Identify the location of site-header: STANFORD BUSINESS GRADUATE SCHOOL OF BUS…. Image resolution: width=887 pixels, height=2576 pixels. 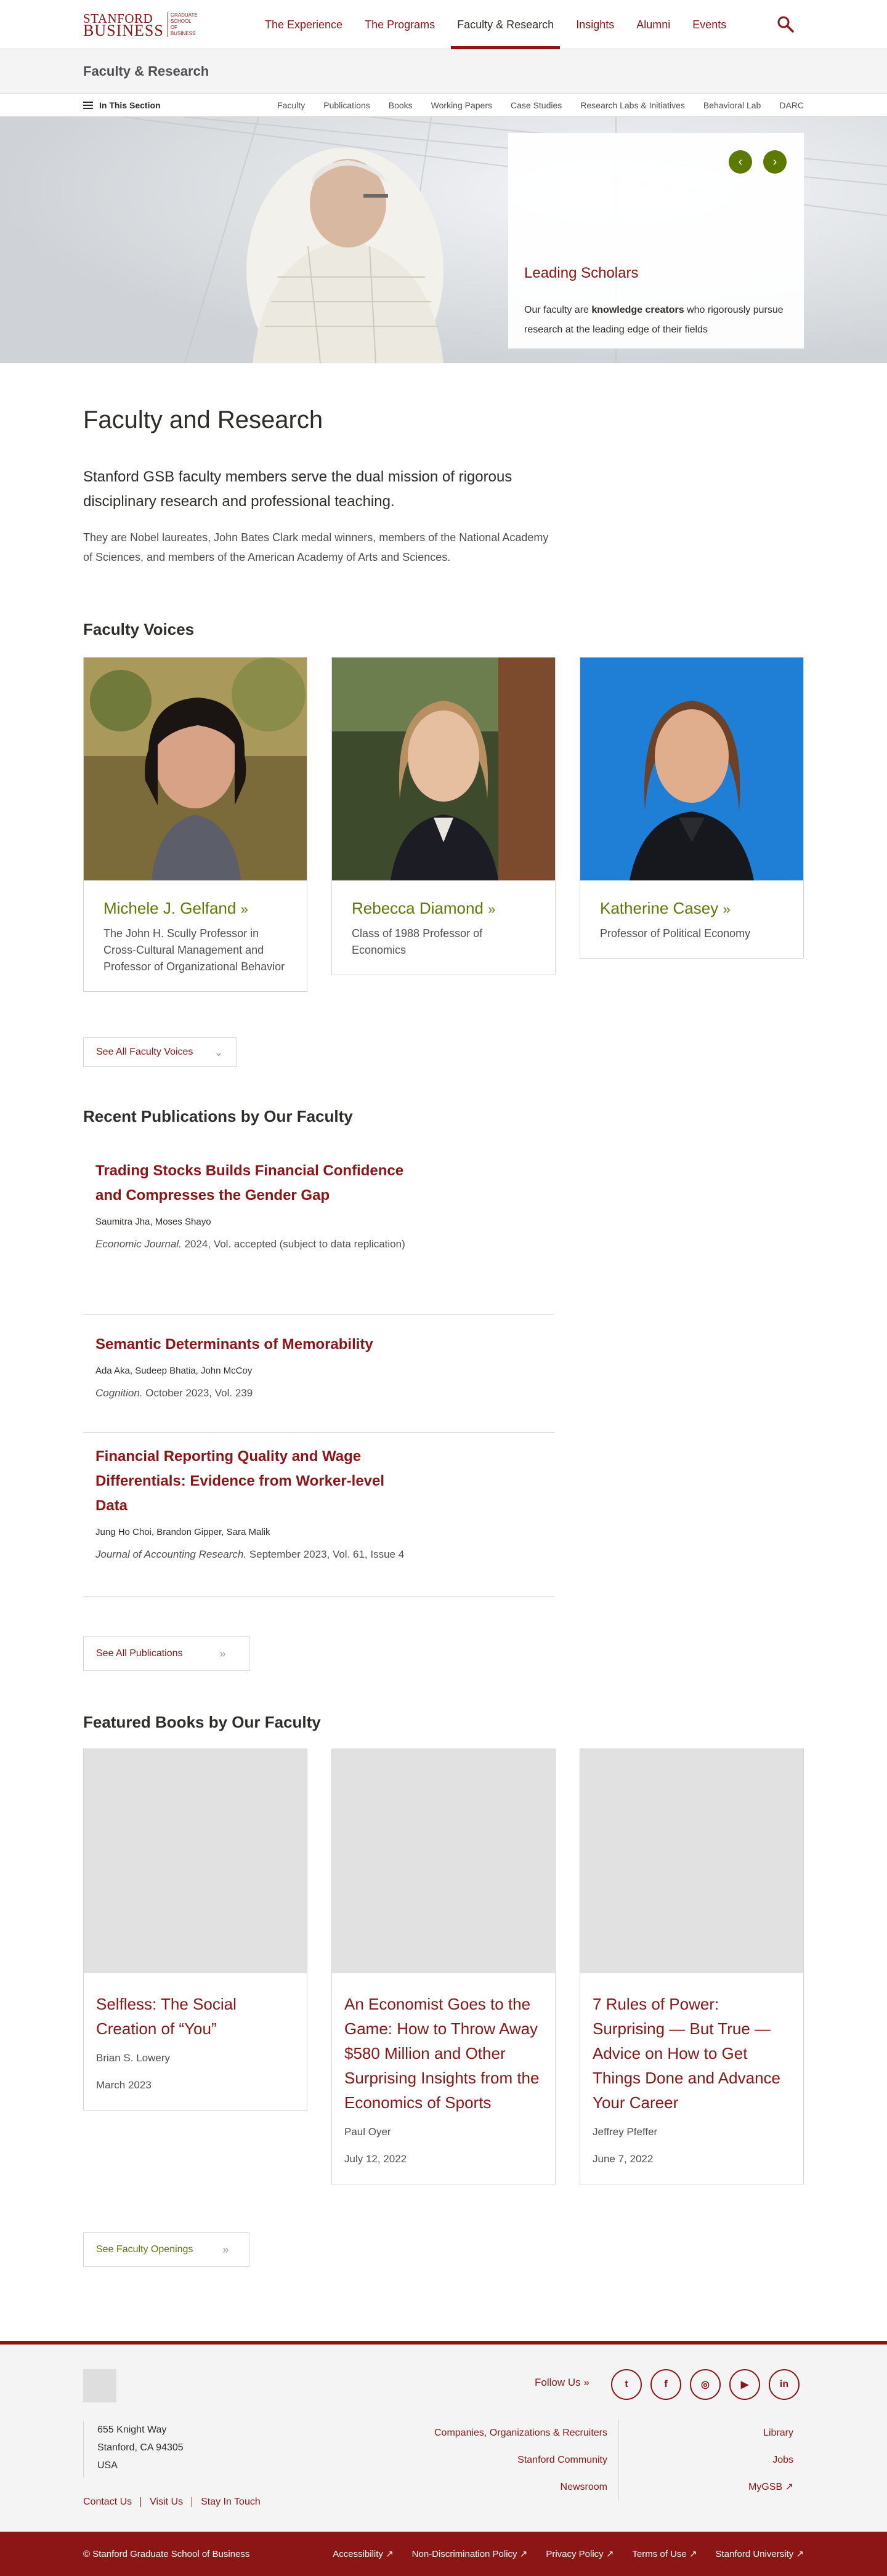
(443, 58).